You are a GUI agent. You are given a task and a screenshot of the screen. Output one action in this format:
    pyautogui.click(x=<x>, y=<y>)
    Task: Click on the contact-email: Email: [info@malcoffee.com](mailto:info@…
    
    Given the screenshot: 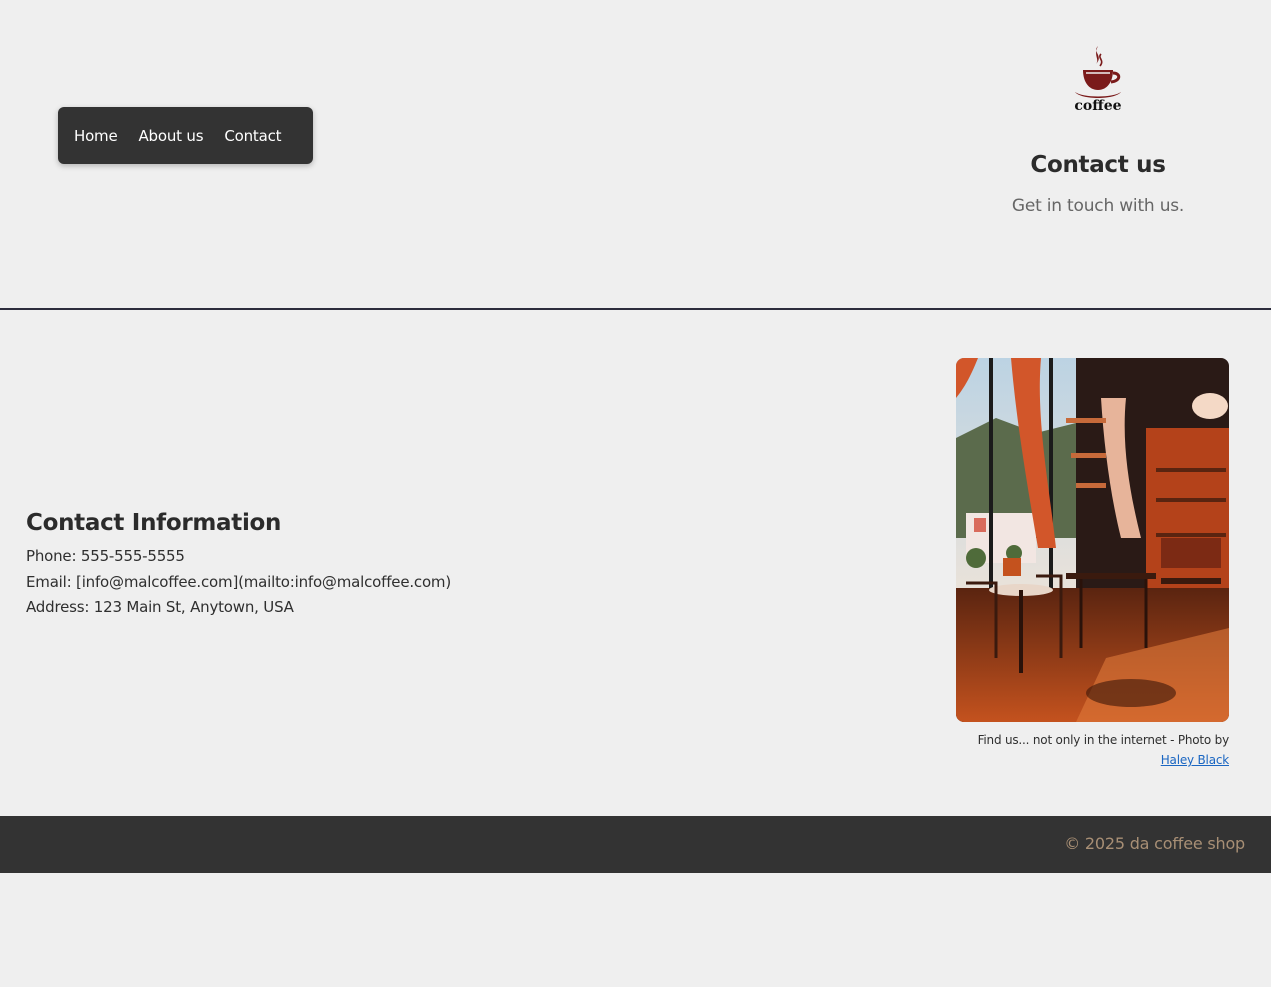 What is the action you would take?
    pyautogui.click(x=238, y=581)
    